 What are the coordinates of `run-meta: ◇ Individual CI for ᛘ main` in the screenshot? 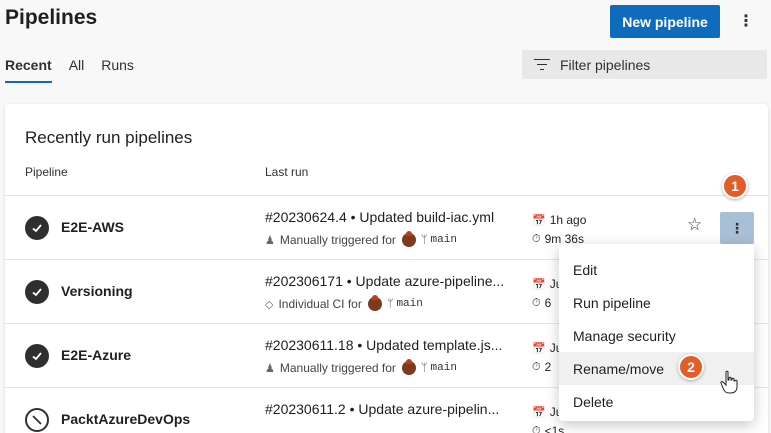 It's located at (344, 303).